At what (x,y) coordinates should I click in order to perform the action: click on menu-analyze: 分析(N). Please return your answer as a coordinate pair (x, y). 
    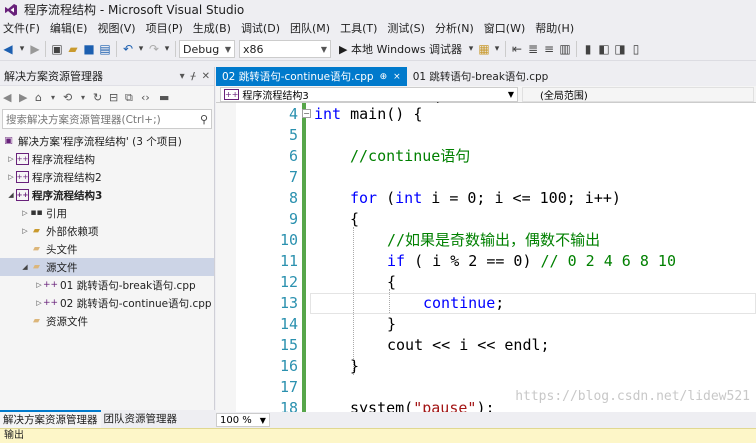
    Looking at the image, I should click on (456, 28).